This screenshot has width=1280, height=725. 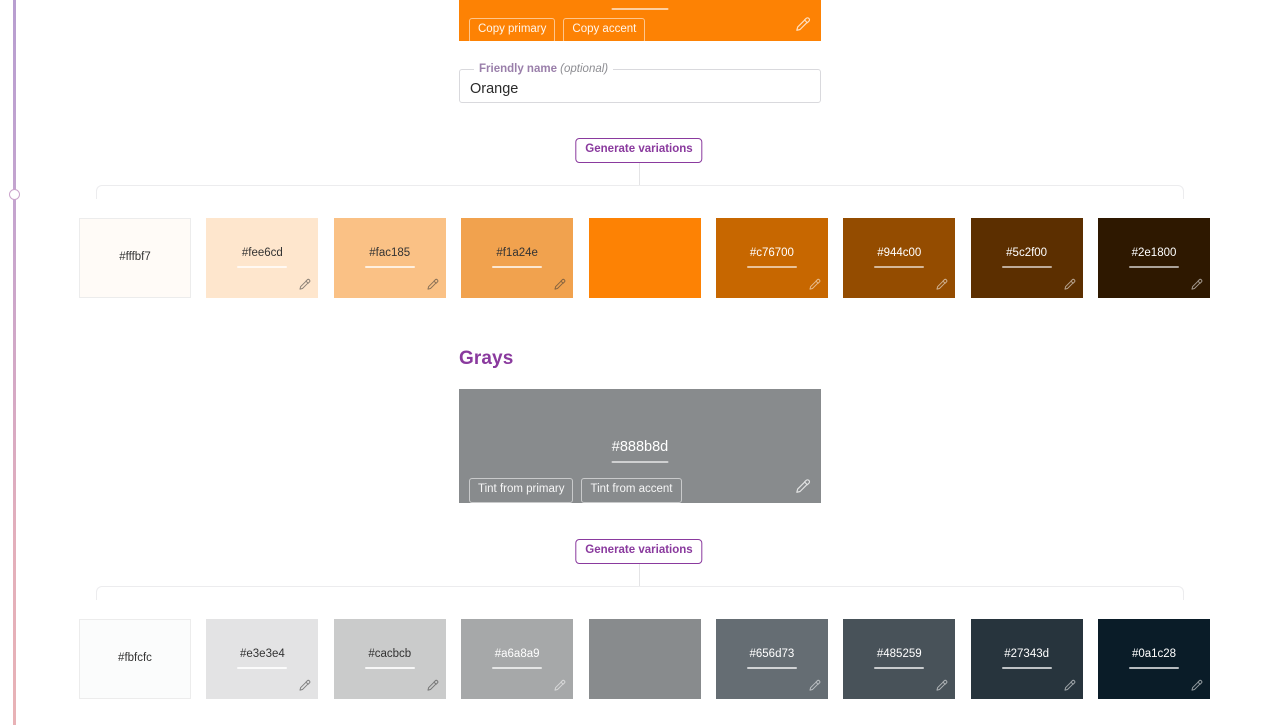 I want to click on friendly-name-optional-tag: (optional), so click(x=584, y=69).